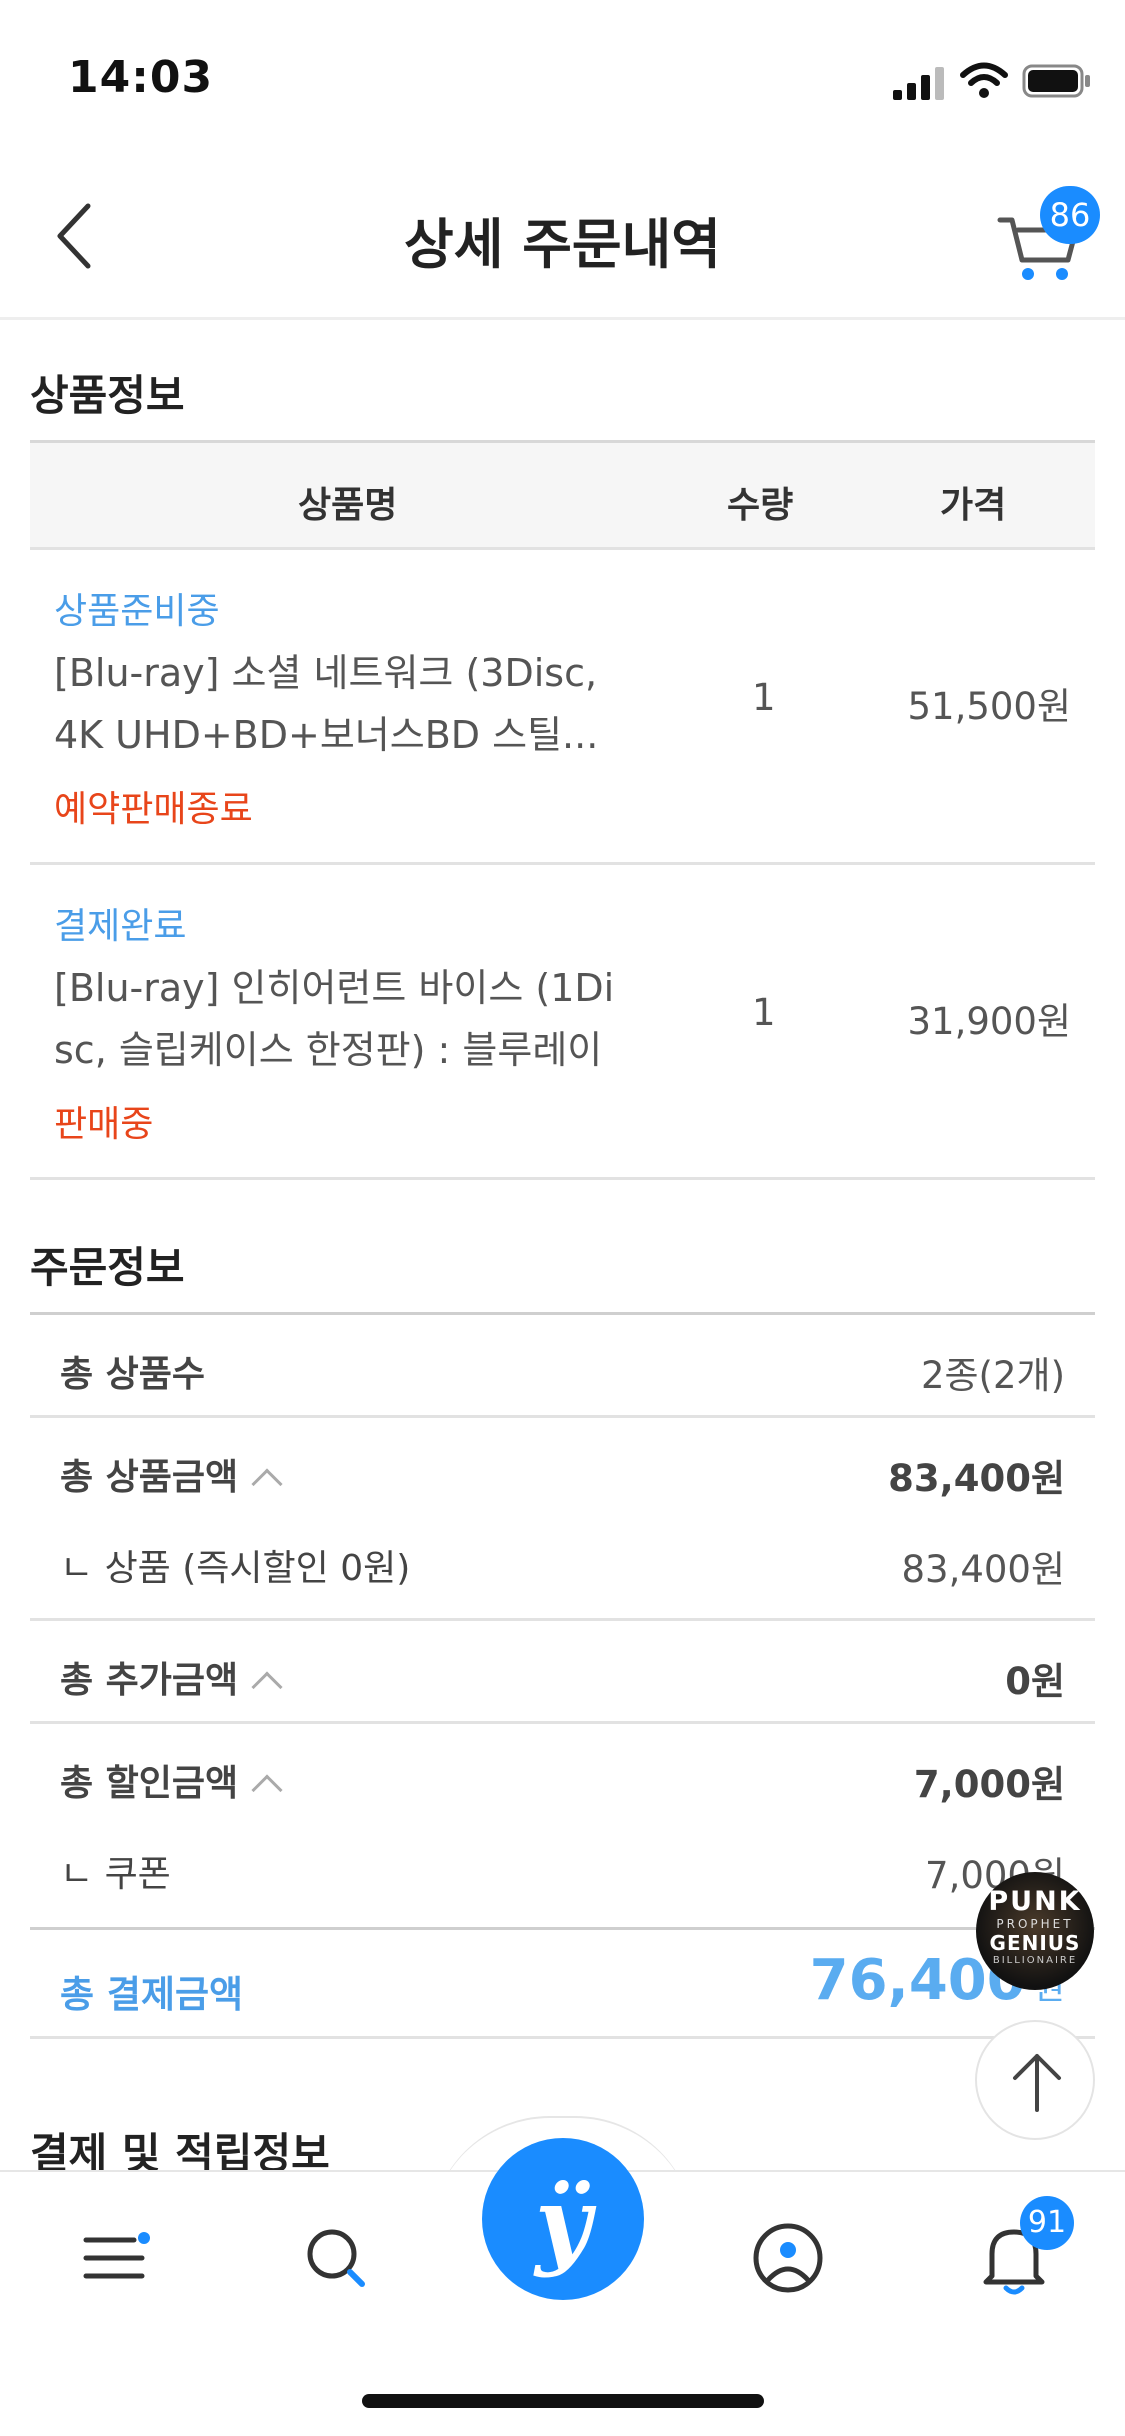 Image resolution: width=1125 pixels, height=2436 pixels. What do you see at coordinates (1070, 215) in the screenshot?
I see `cart-count-badge: 86` at bounding box center [1070, 215].